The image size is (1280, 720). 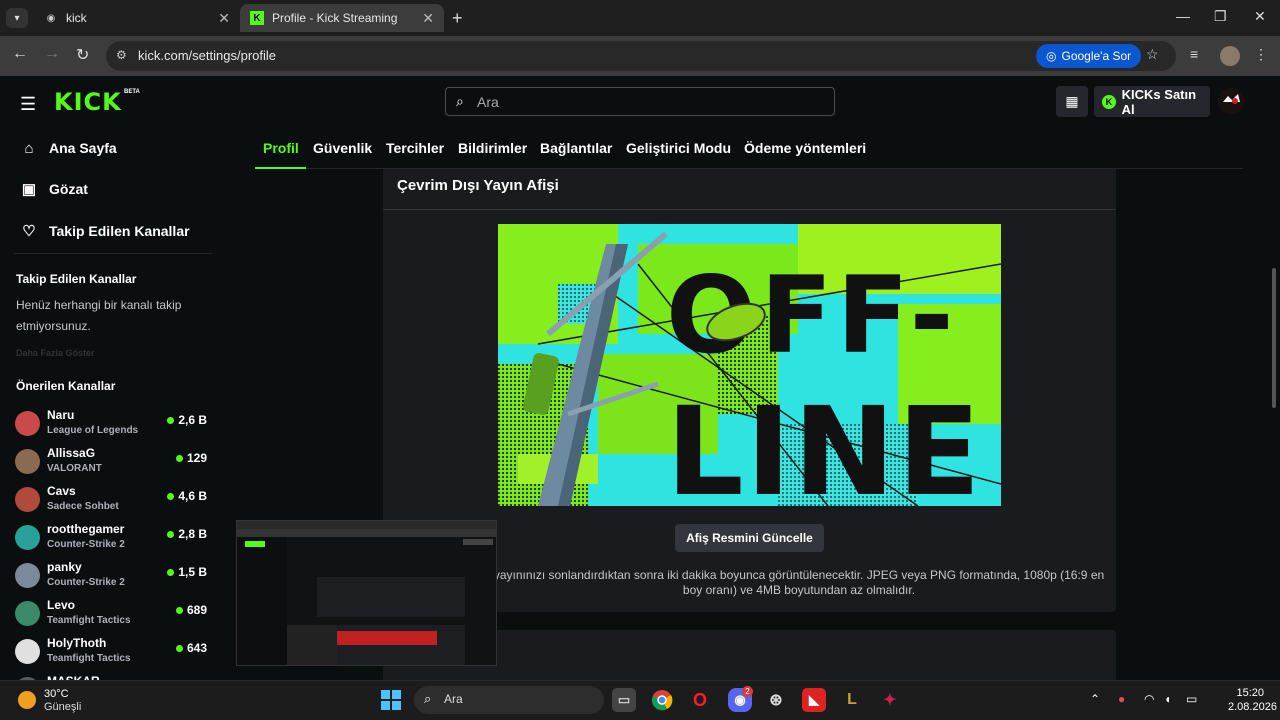 What do you see at coordinates (1089, 56) in the screenshot?
I see `google-ask-button: ◎ Google'a Sor` at bounding box center [1089, 56].